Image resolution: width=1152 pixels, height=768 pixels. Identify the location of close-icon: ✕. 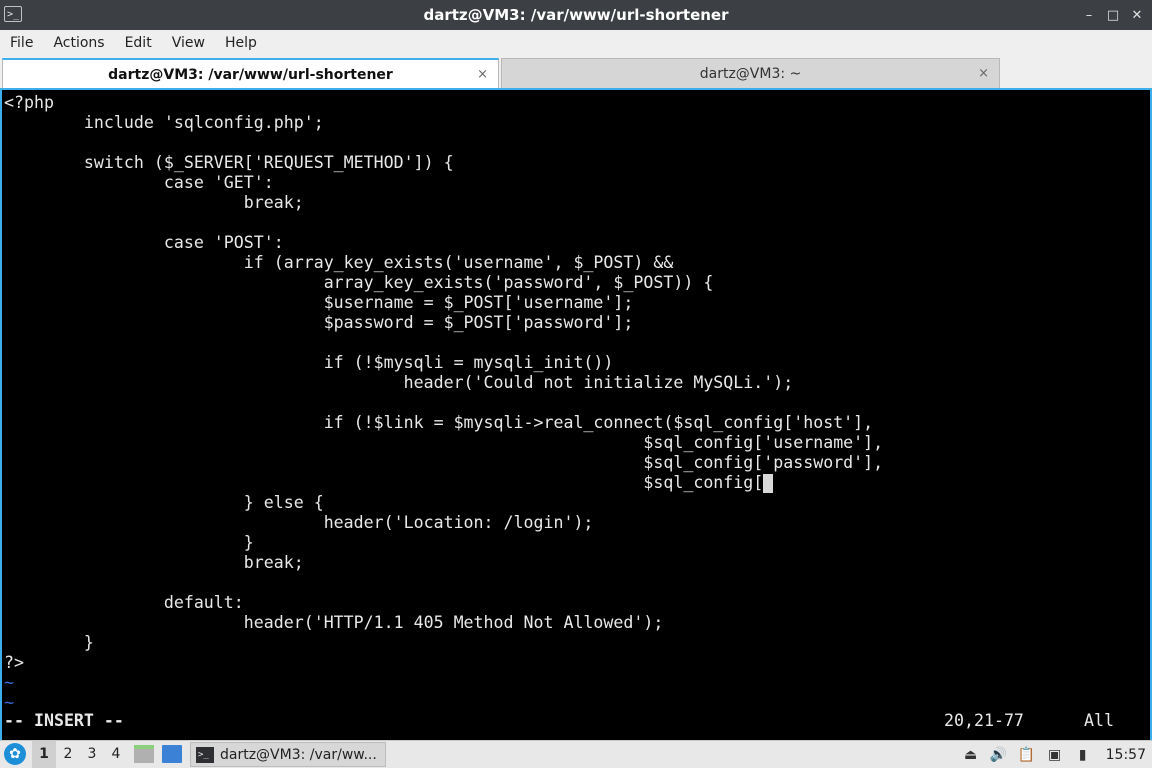
(1137, 15).